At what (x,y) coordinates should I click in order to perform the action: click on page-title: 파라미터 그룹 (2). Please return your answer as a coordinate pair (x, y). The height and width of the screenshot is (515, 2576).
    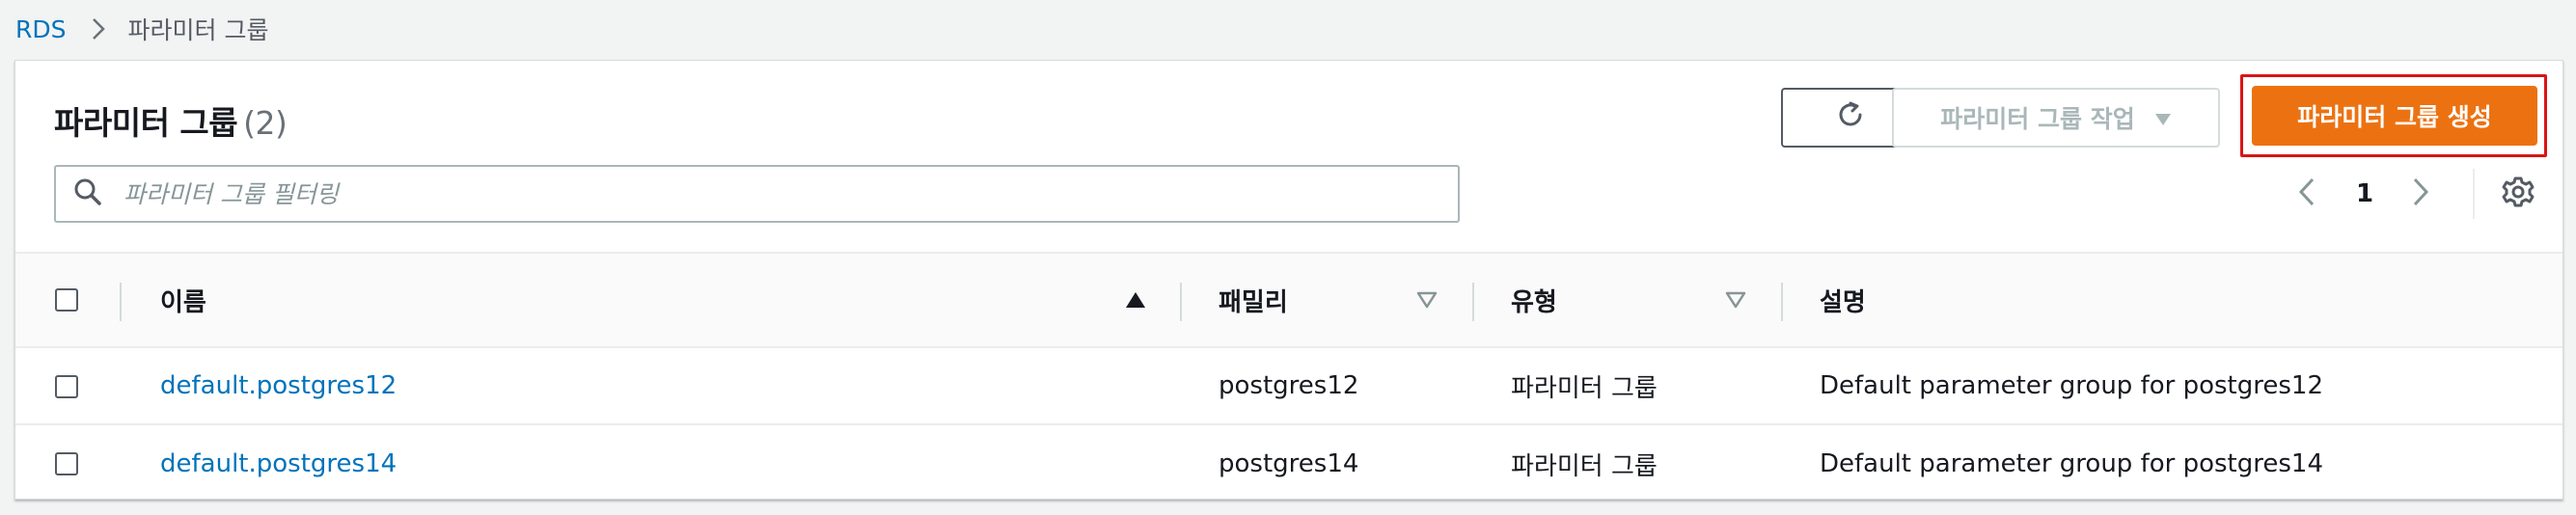
    Looking at the image, I should click on (171, 120).